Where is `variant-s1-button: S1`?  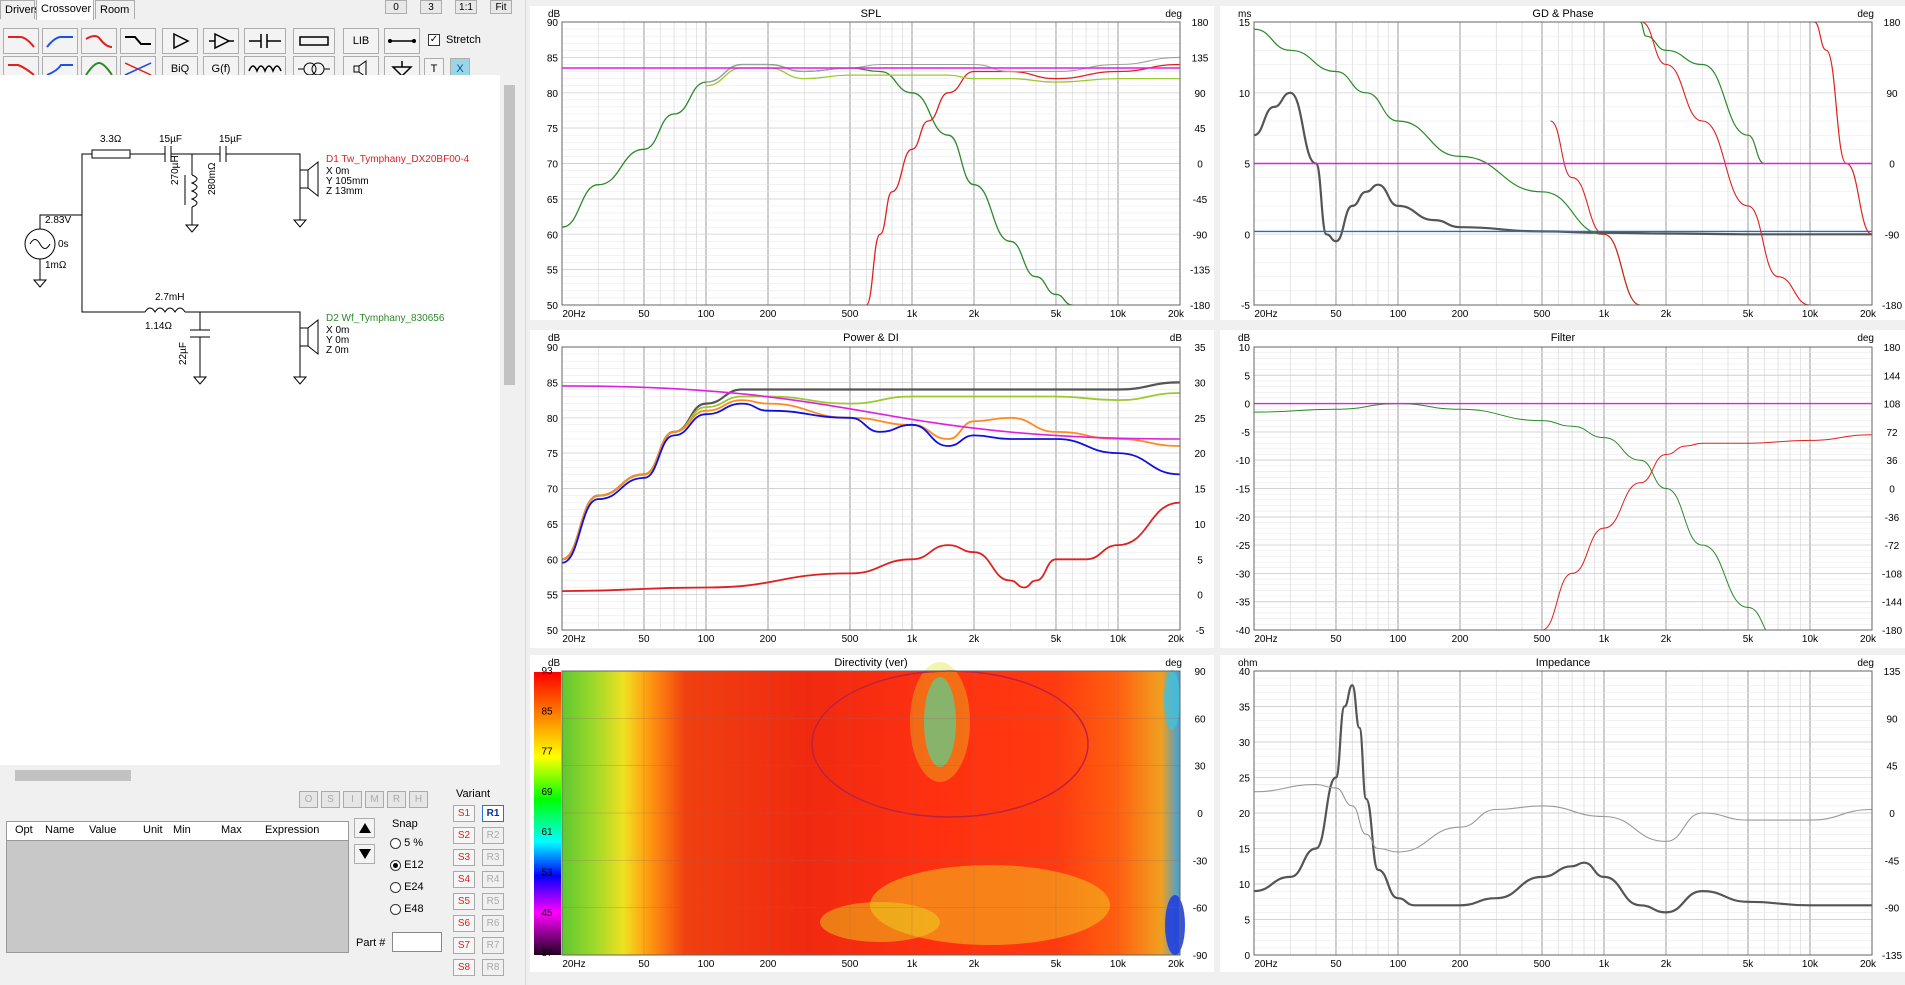 variant-s1-button: S1 is located at coordinates (464, 813).